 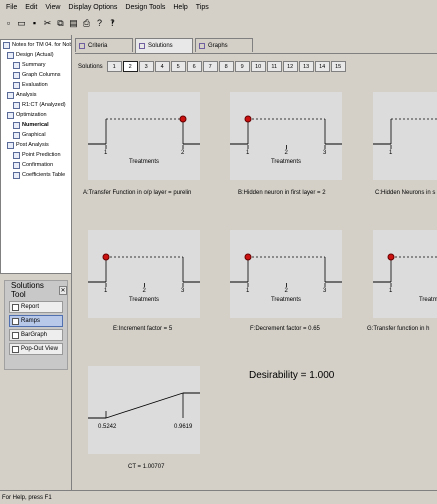 I want to click on tree-item-label: Design (Actual), so click(x=35, y=55).